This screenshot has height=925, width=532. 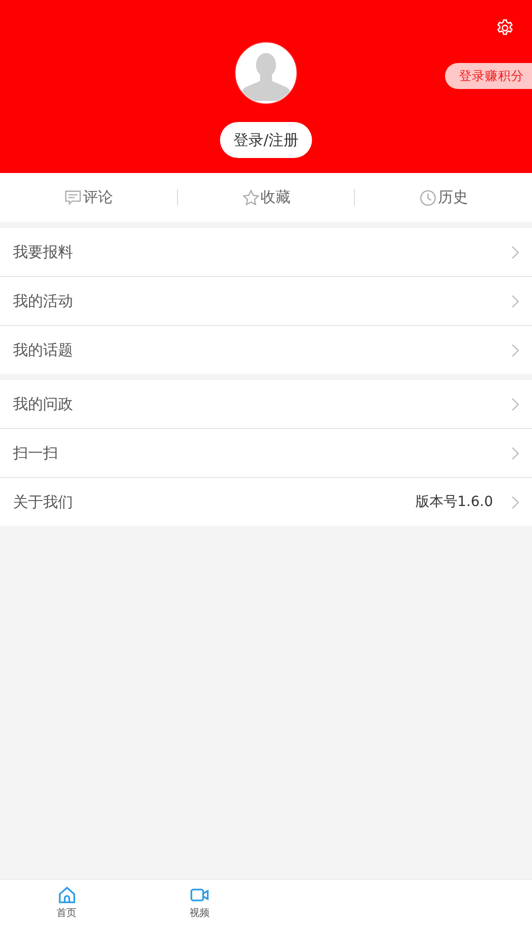 What do you see at coordinates (43, 404) in the screenshot?
I see `menu-label: 我的问政` at bounding box center [43, 404].